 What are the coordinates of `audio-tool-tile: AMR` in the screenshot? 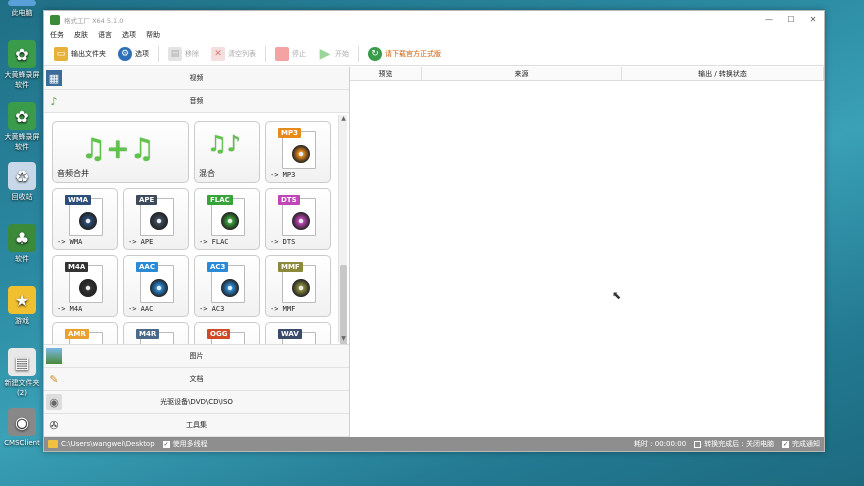 It's located at (85, 333).